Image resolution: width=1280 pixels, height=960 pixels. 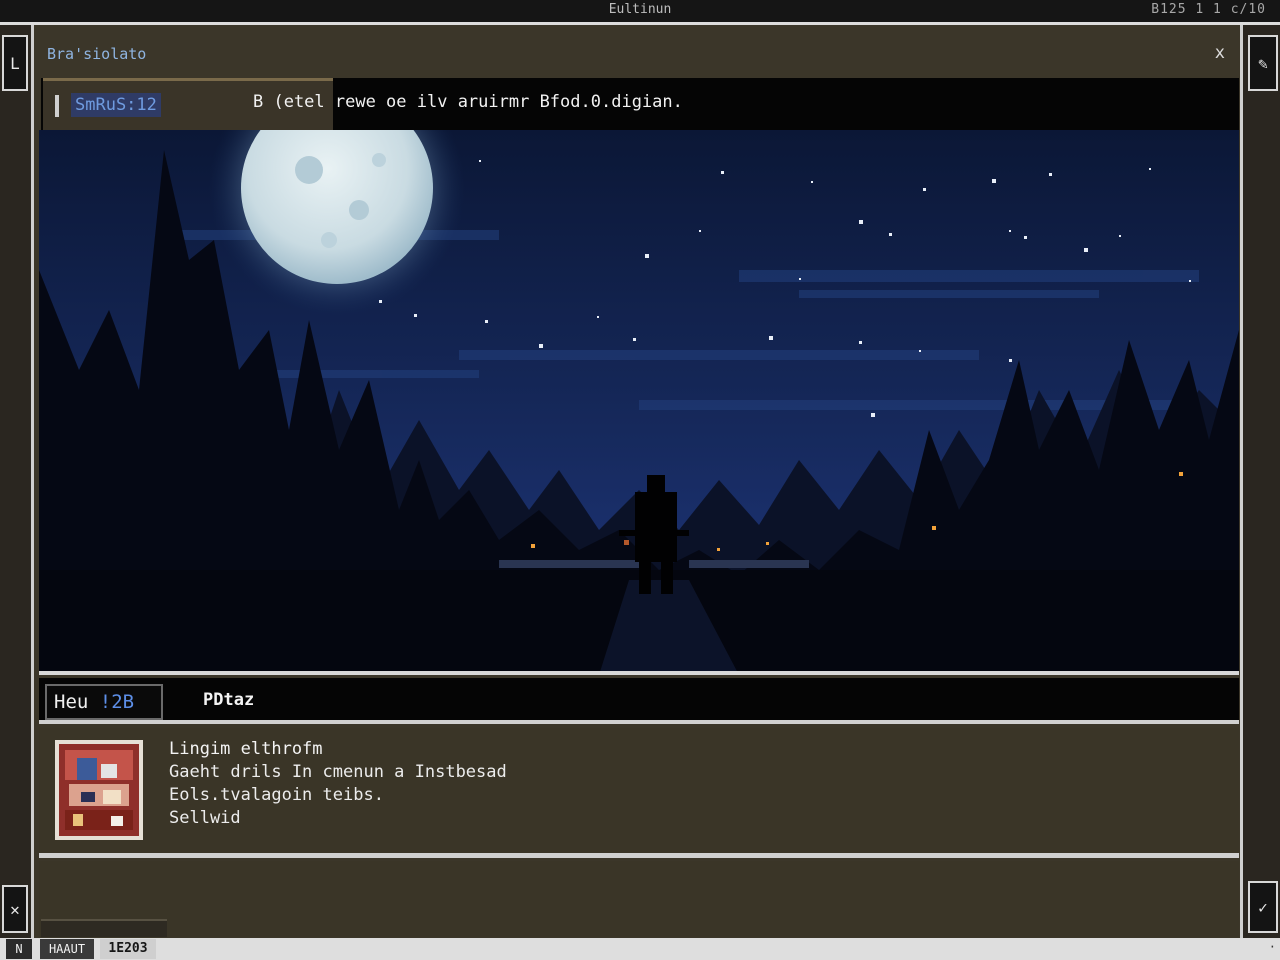 I want to click on footer-value: 1E203, so click(x=128, y=949).